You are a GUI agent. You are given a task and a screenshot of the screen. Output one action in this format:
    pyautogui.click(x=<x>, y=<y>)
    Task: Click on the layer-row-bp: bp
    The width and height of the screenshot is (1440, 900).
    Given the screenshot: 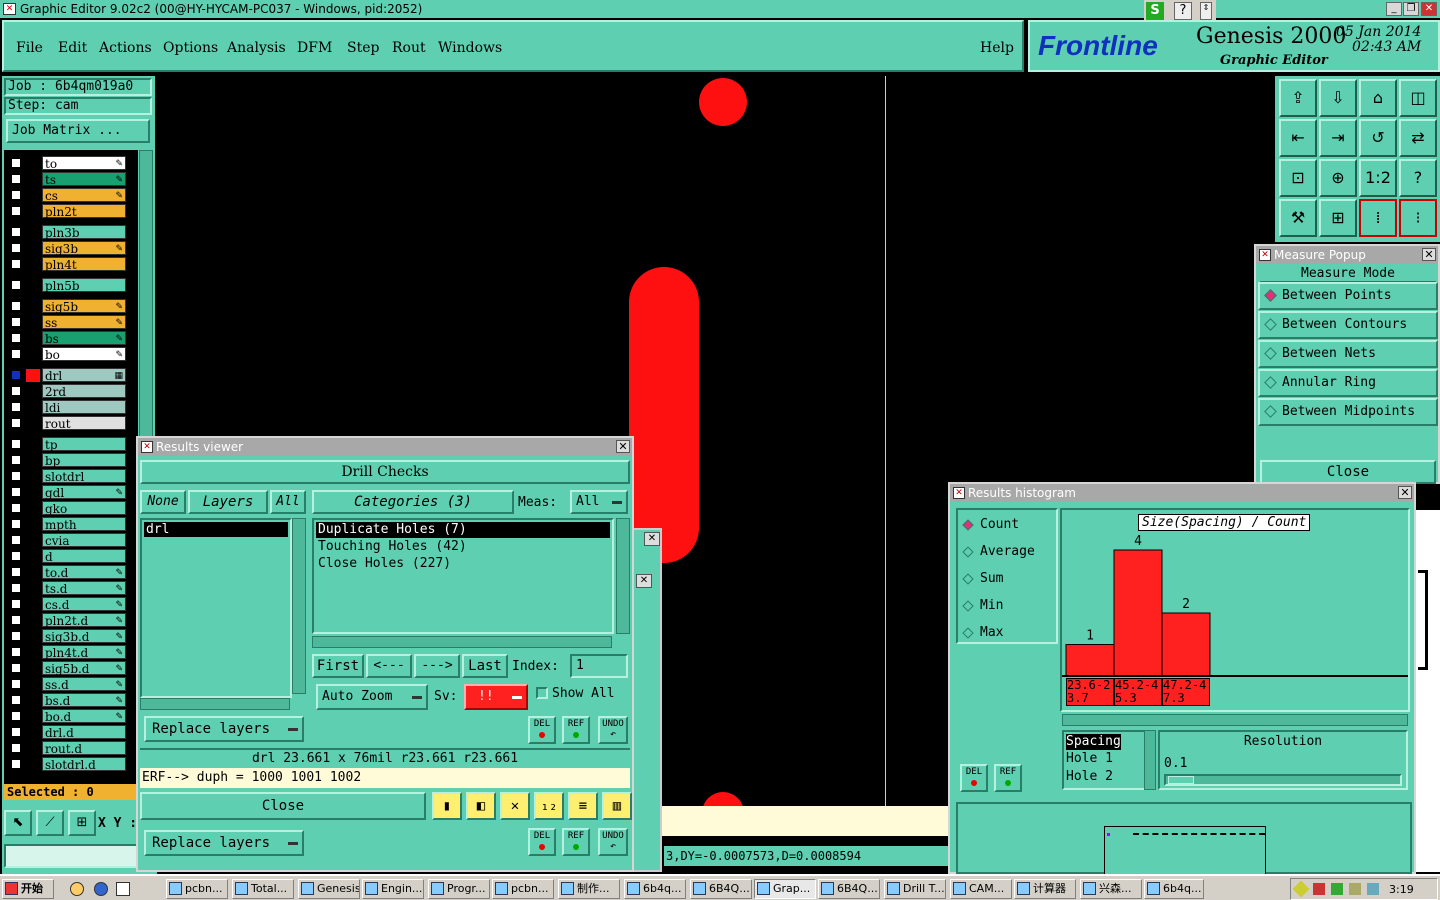 What is the action you would take?
    pyautogui.click(x=67, y=460)
    